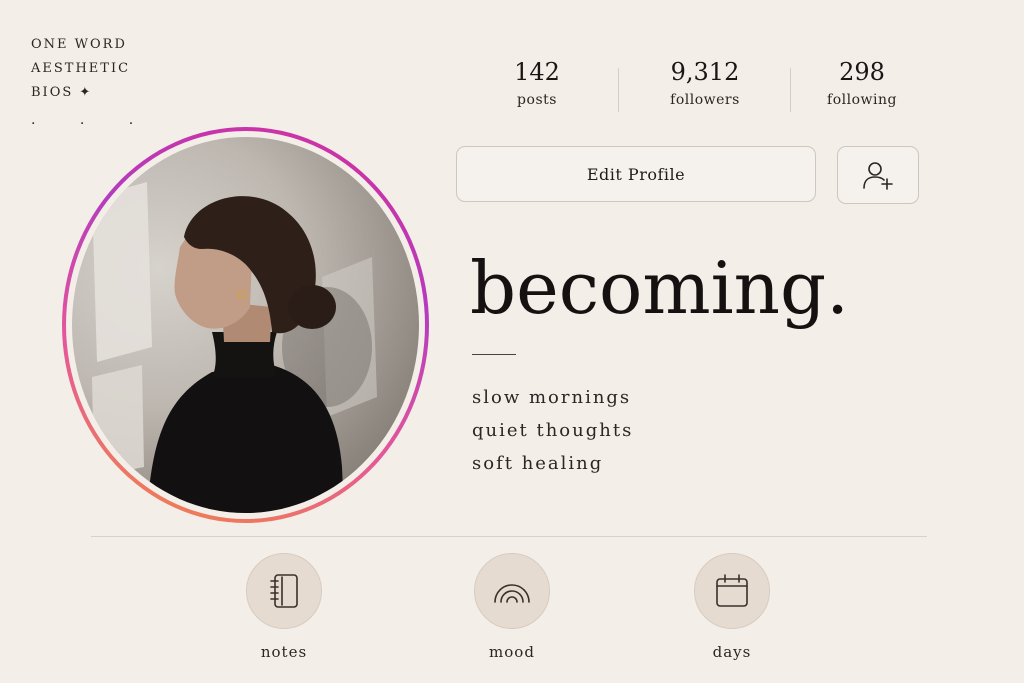 The height and width of the screenshot is (683, 1024). I want to click on corner-title: ONE WORD AESTHETIC BIOS ✦, so click(80, 69).